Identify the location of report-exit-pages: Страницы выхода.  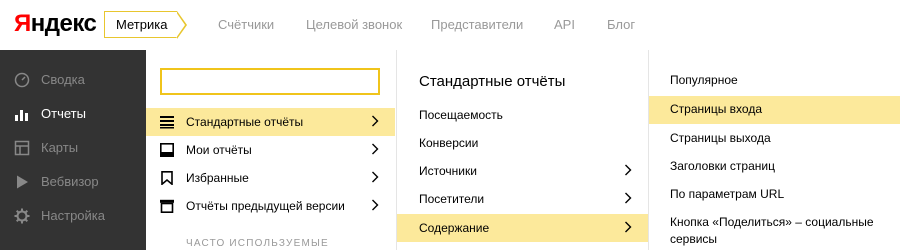
(774, 138).